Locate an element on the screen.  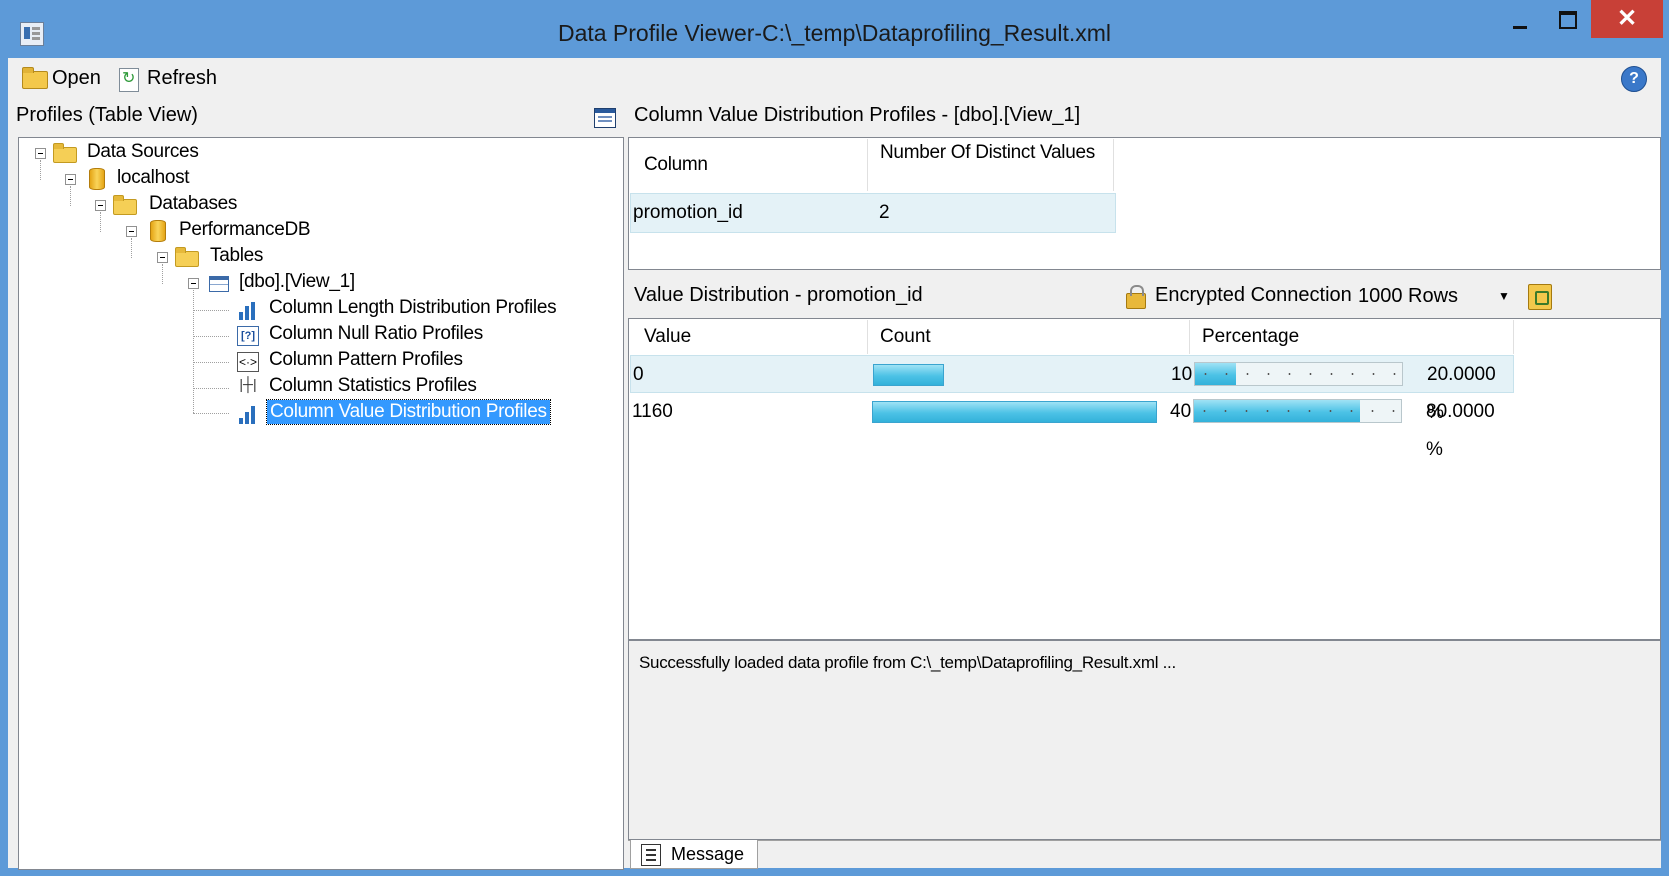
pattern-icon: <·> is located at coordinates (248, 362).